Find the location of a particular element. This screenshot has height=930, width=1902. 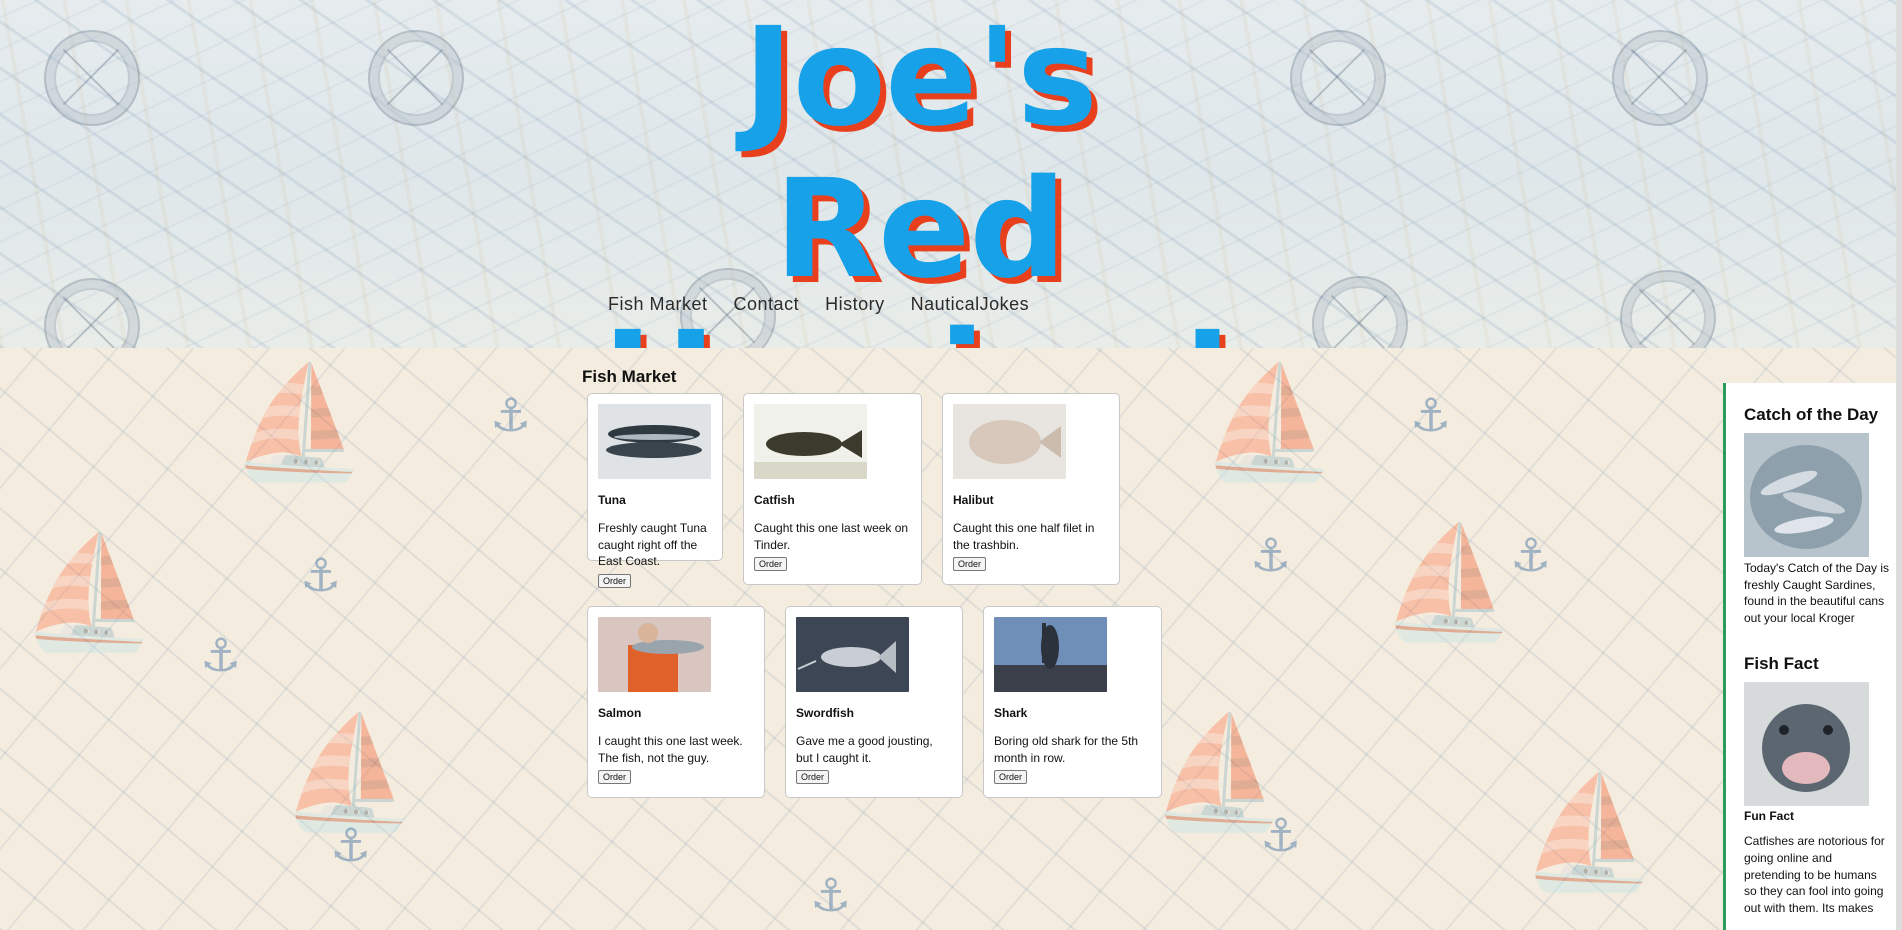

shark-photo is located at coordinates (1050, 654).